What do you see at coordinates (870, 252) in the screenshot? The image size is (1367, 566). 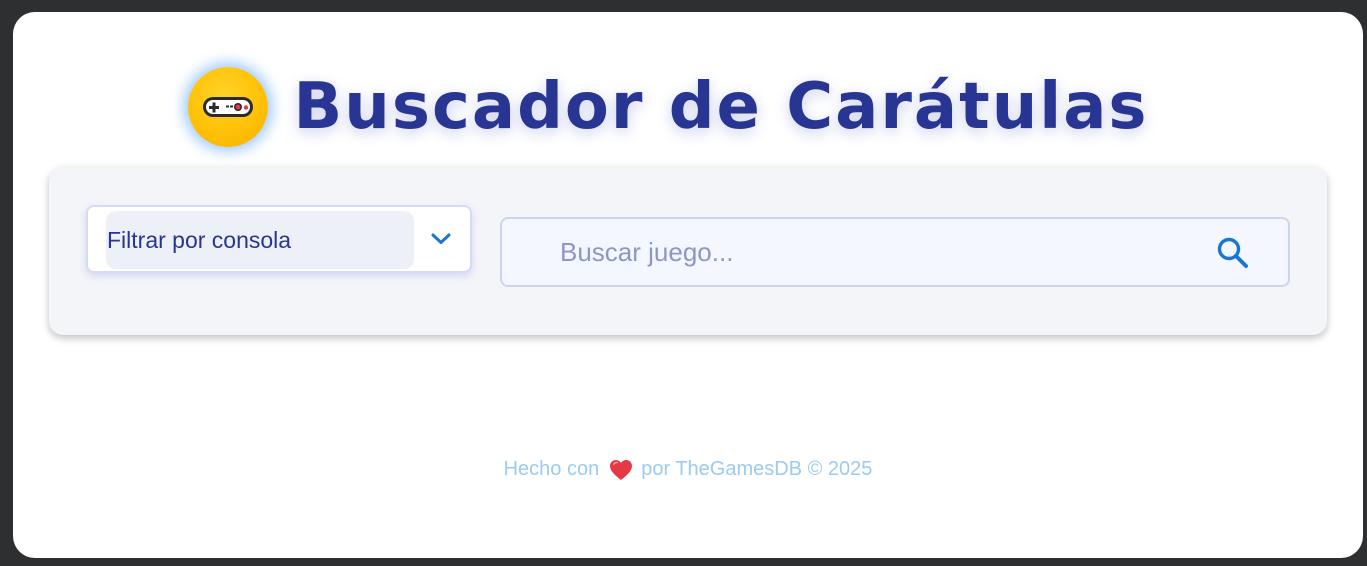 I see `search-input` at bounding box center [870, 252].